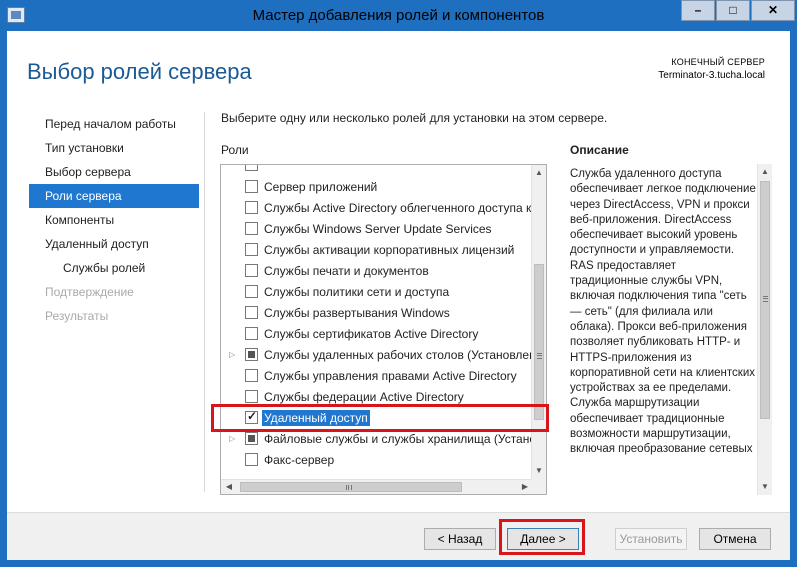 This screenshot has height=567, width=797. I want to click on scroll-left-icon: ◀, so click(229, 487).